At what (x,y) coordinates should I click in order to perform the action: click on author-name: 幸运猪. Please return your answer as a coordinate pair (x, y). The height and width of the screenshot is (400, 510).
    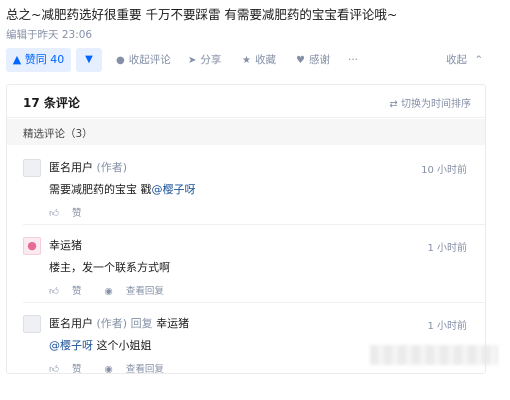
    Looking at the image, I should click on (65, 245).